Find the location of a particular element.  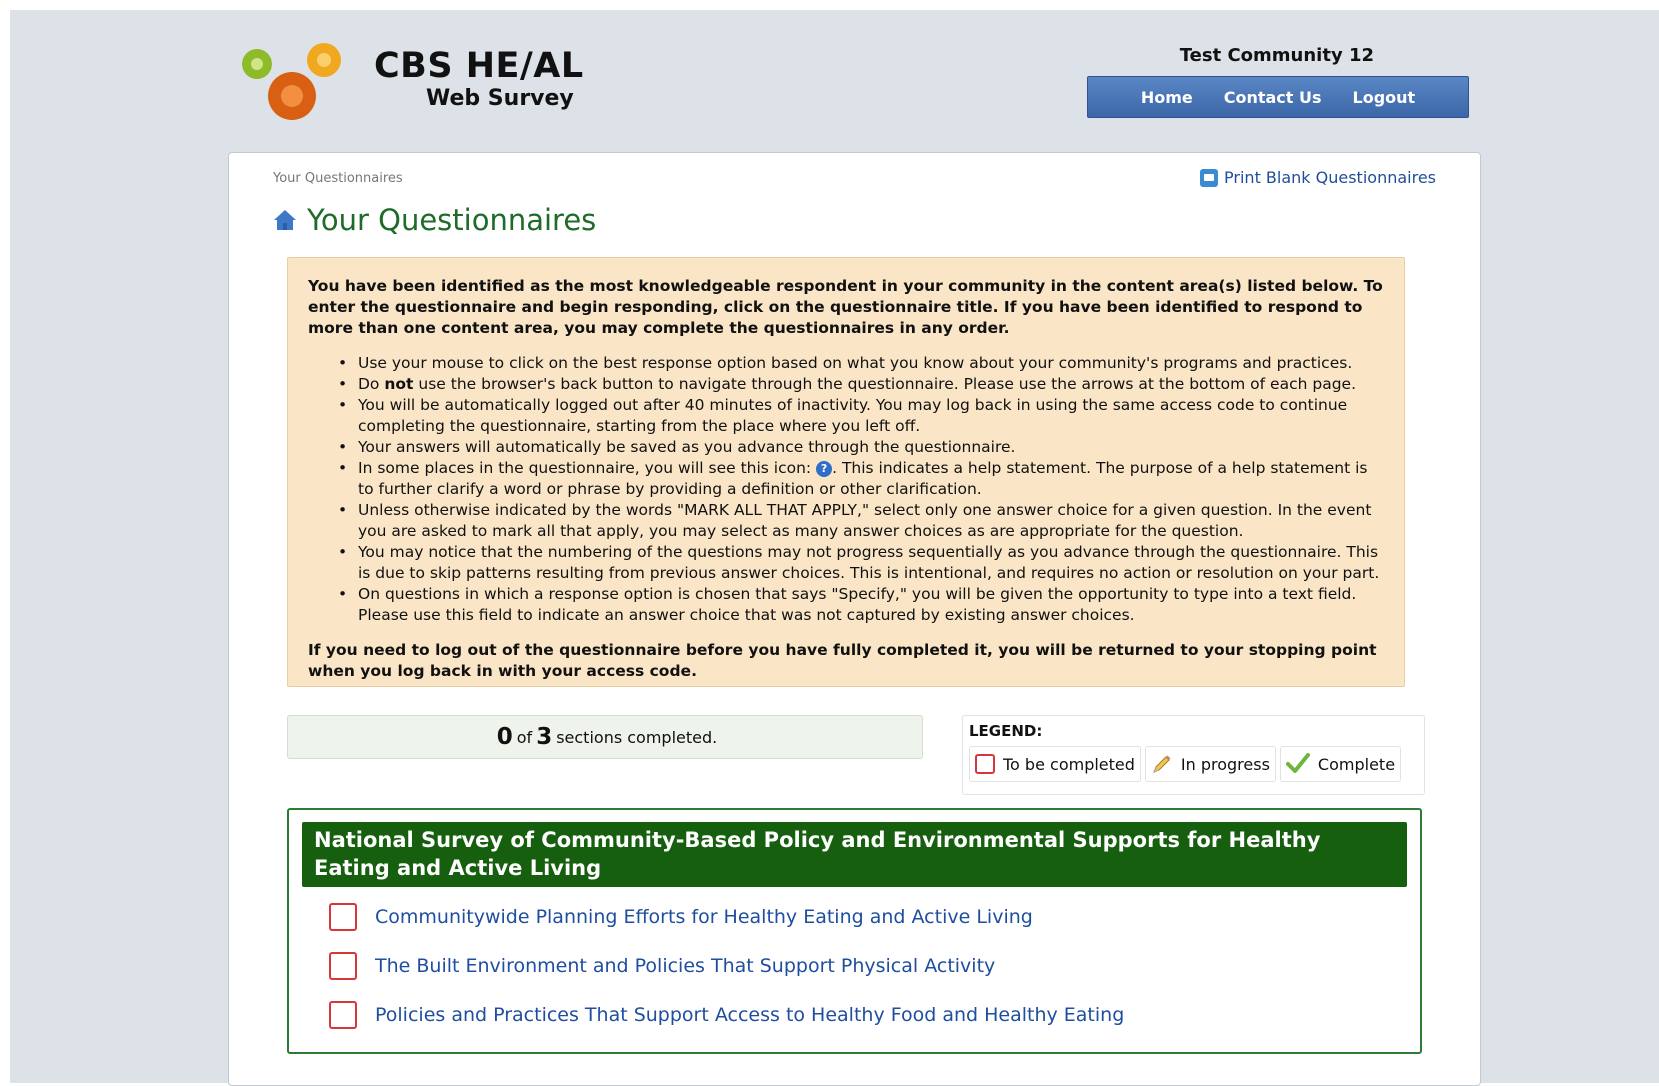

legend-in-progress: In progress is located at coordinates (1210, 764).